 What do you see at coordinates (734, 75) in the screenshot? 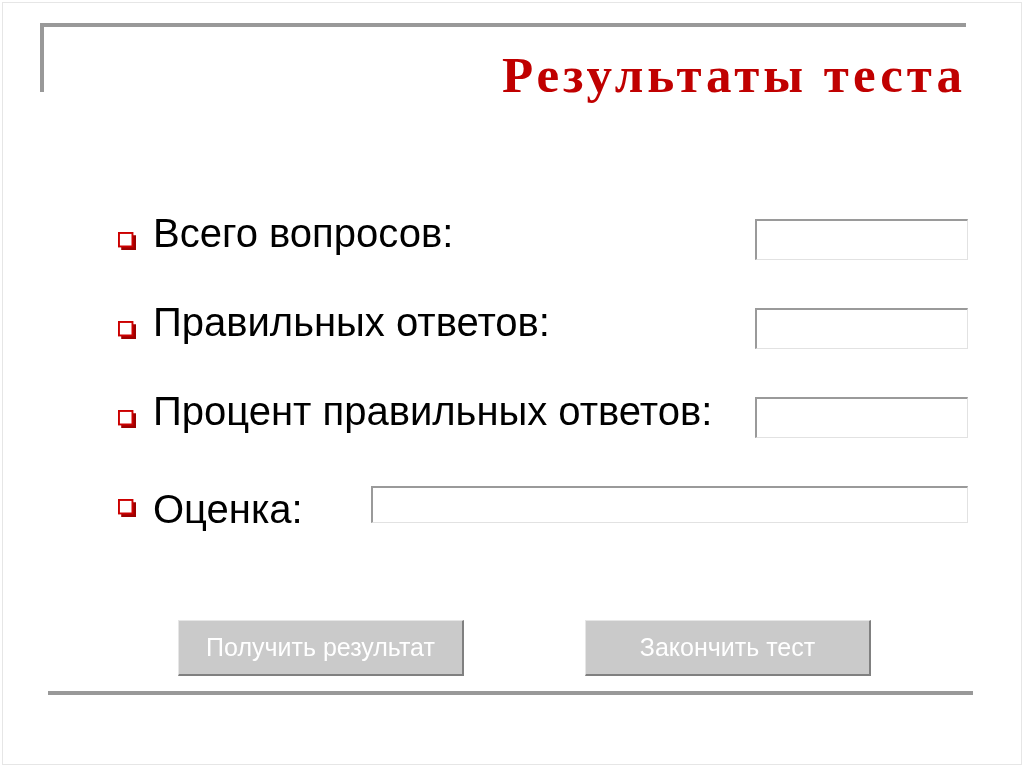
I see `slide-title: Результаты теста` at bounding box center [734, 75].